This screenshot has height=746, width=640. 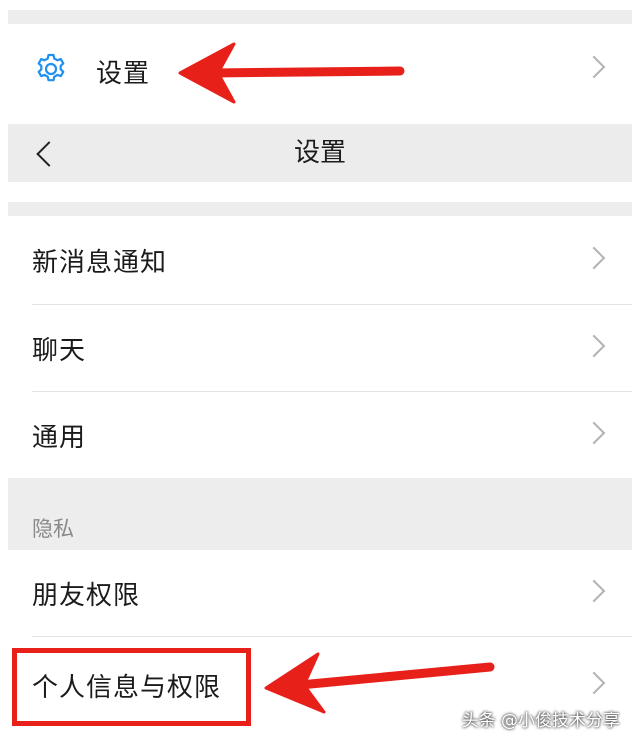 I want to click on list-item-new-message-notification: 新消息通知, so click(x=320, y=260).